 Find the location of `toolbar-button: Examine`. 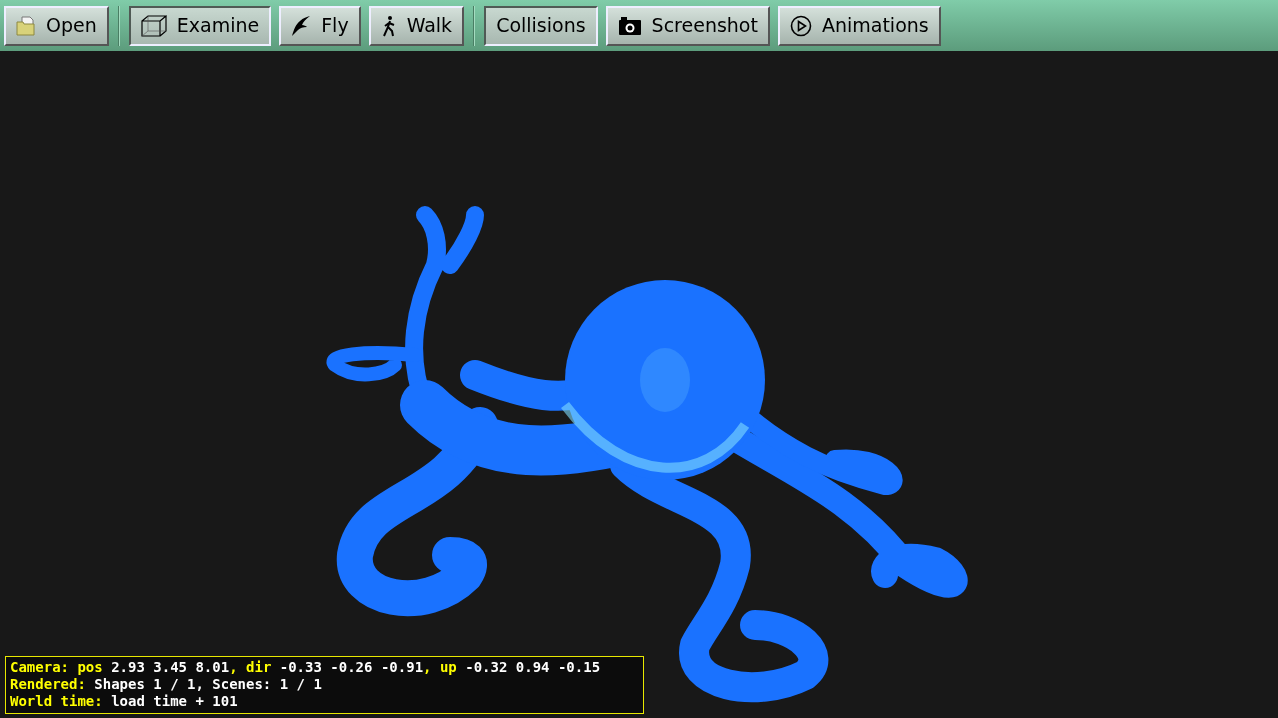

toolbar-button: Examine is located at coordinates (200, 25).